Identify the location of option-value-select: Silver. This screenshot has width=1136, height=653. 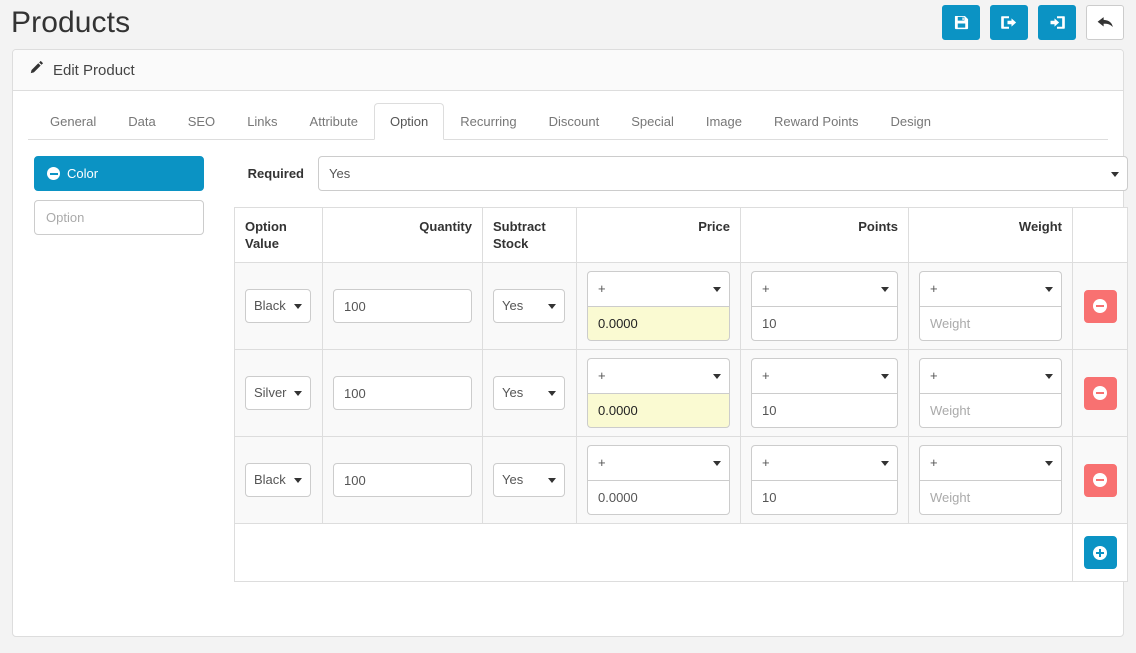
(278, 393).